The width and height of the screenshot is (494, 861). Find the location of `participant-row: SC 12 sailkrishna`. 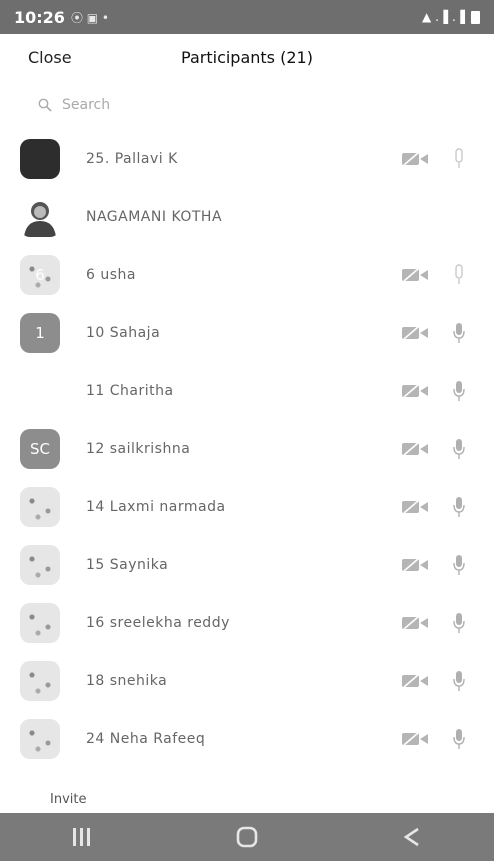

participant-row: SC 12 sailkrishna is located at coordinates (247, 449).